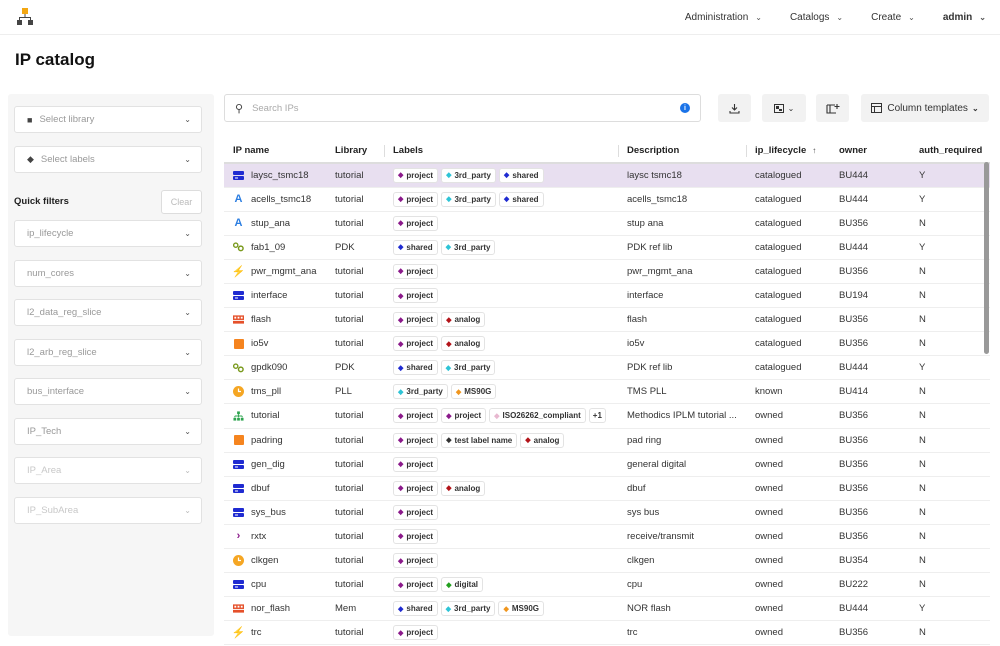 This screenshot has height=646, width=1000. Describe the element at coordinates (268, 512) in the screenshot. I see `ip-name: sys_bus` at that location.